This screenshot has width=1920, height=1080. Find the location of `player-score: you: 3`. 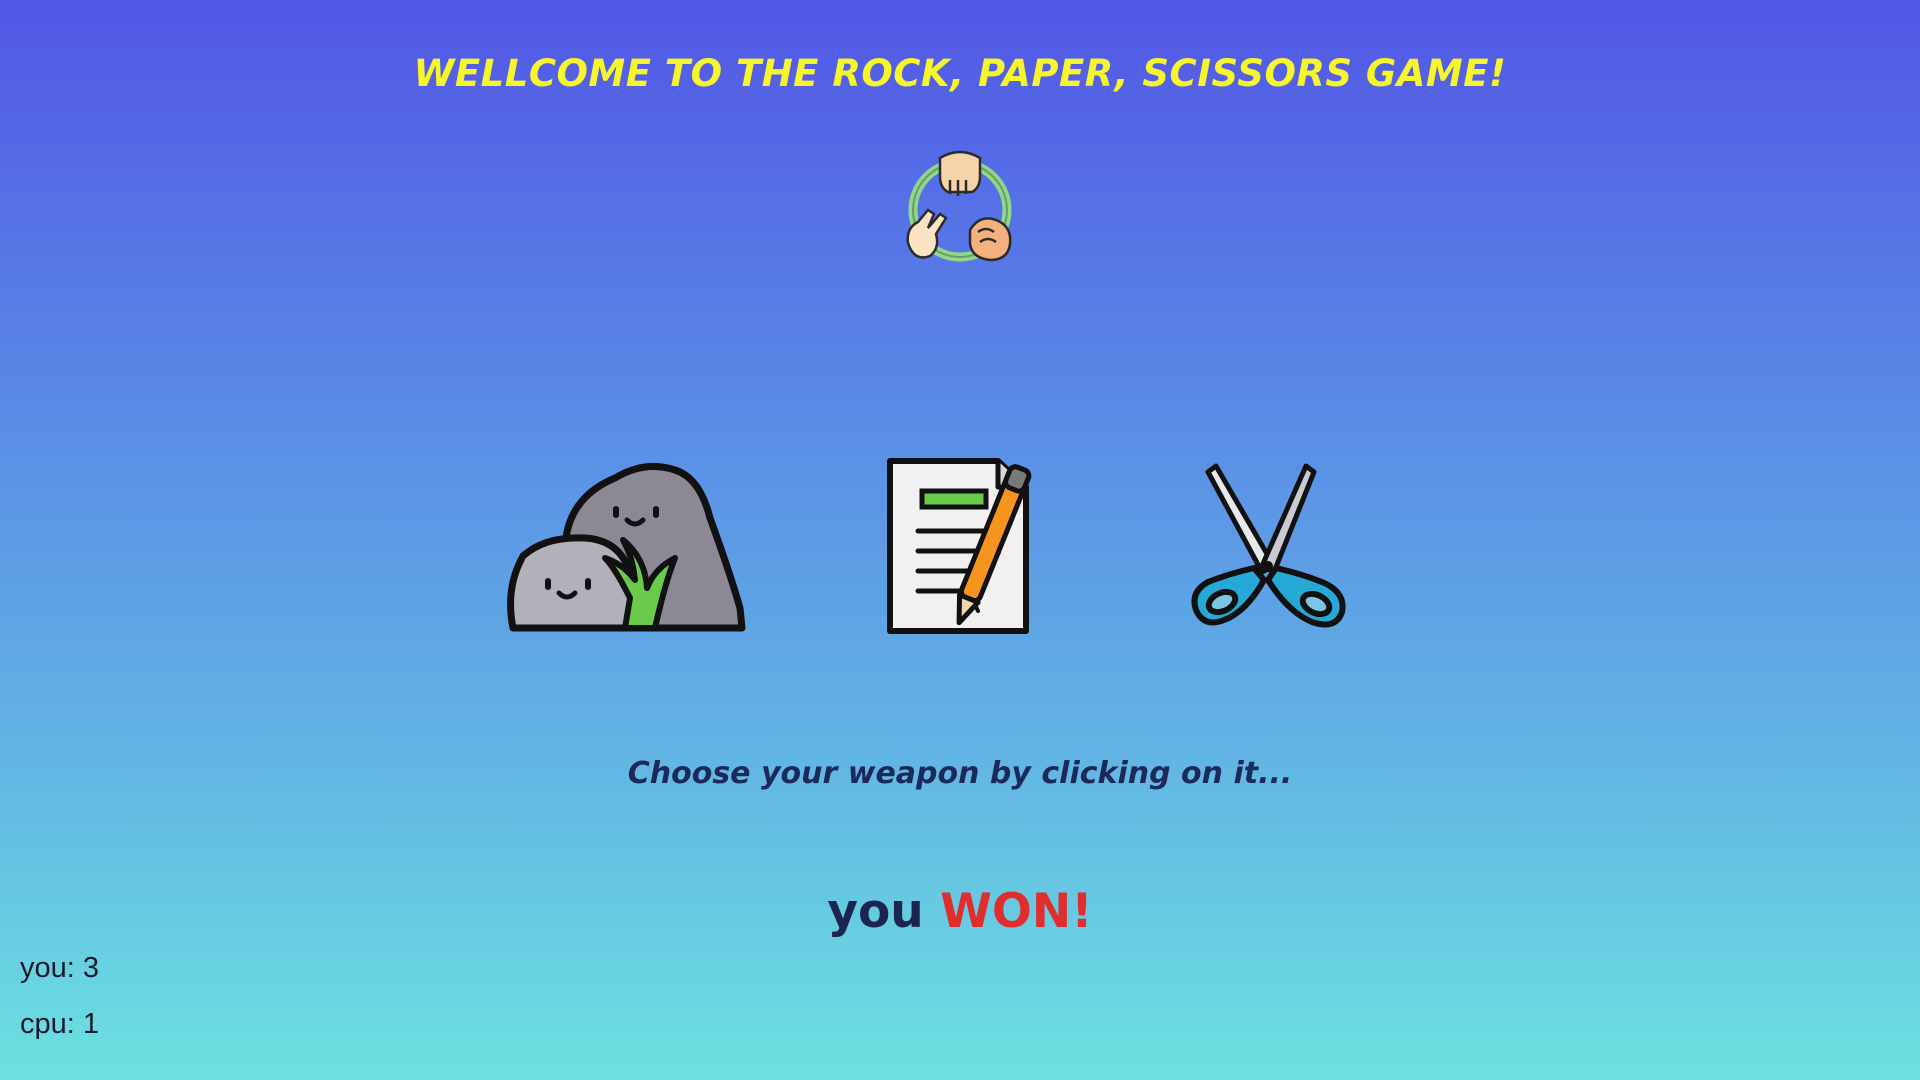

player-score: you: 3 is located at coordinates (59, 968).